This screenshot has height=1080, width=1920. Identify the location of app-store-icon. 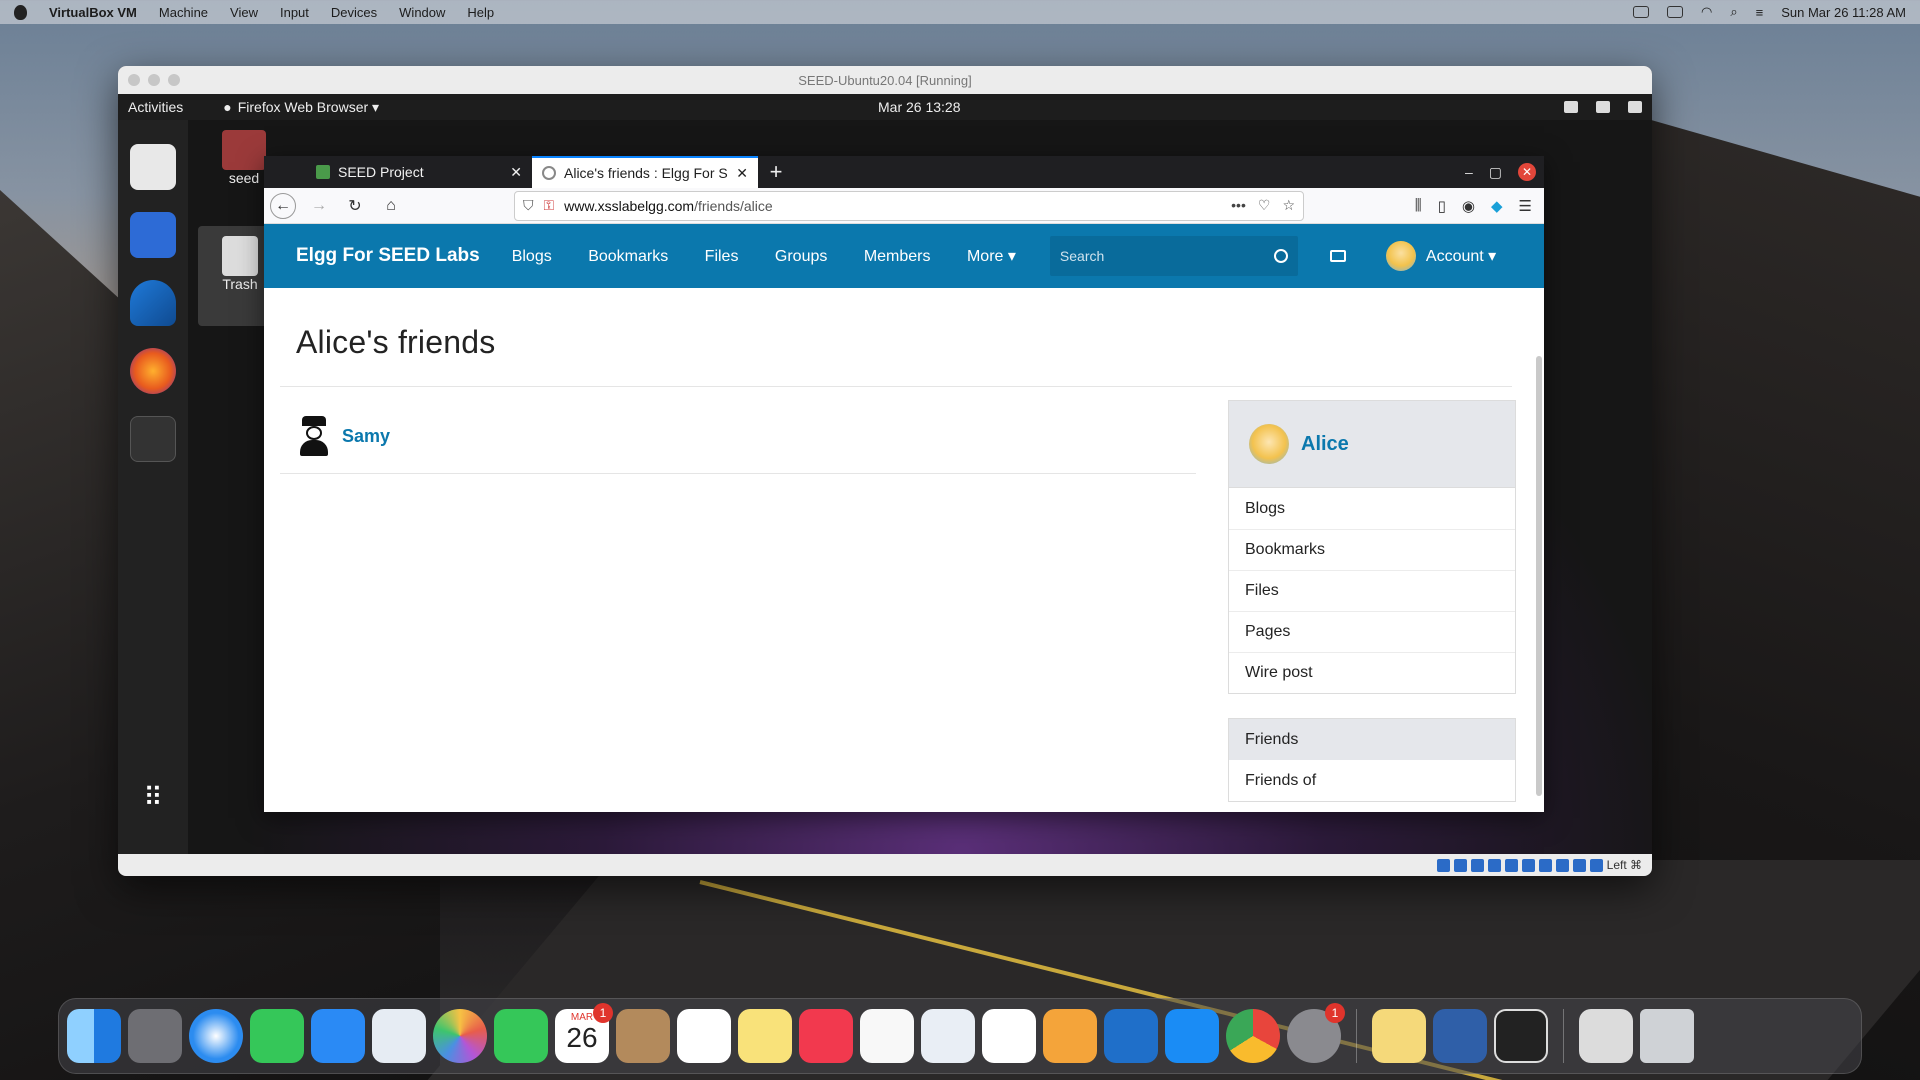
(1192, 1036).